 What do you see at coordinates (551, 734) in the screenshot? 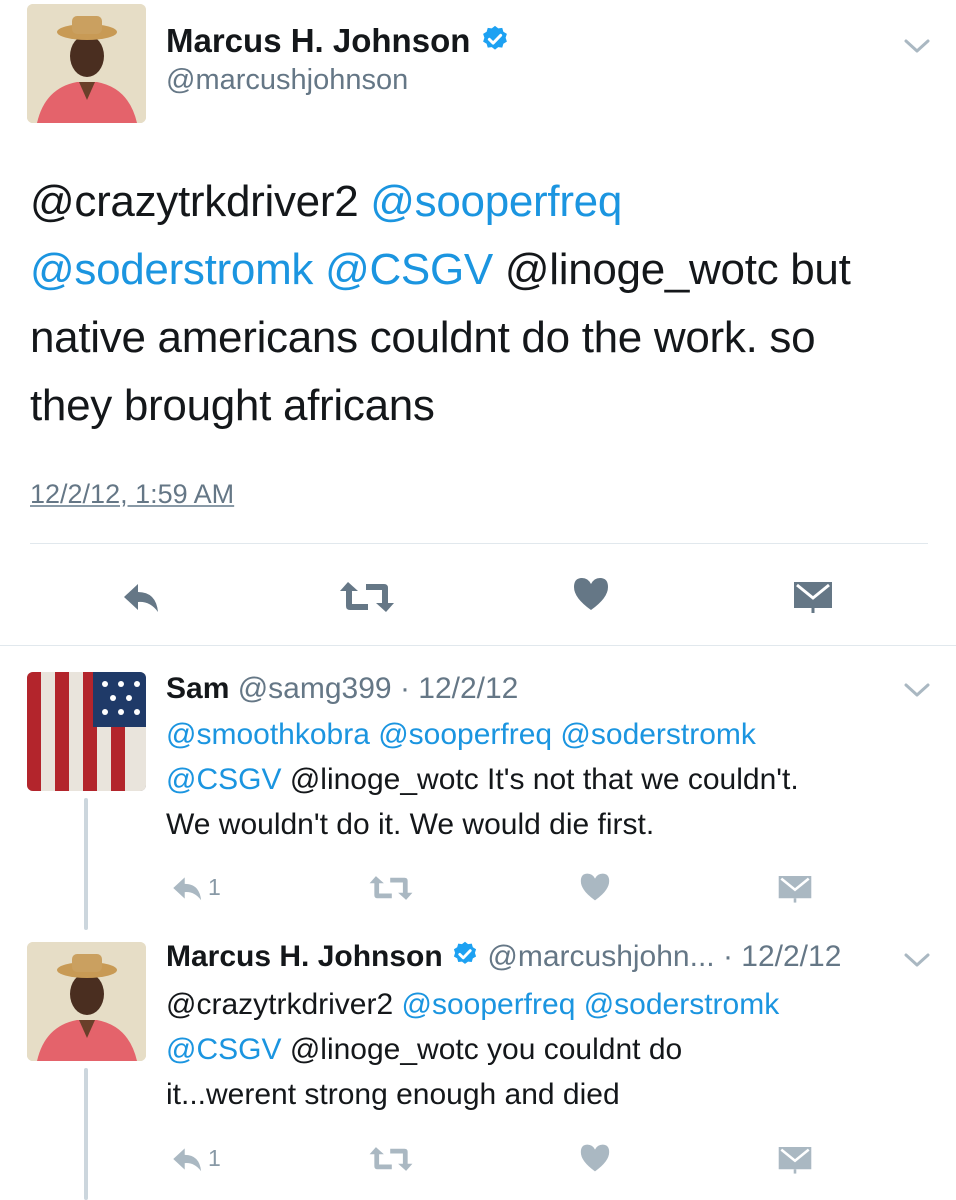
I see `sam-mentions-line: @smoothkobra @sooperfreq @soderstromk` at bounding box center [551, 734].